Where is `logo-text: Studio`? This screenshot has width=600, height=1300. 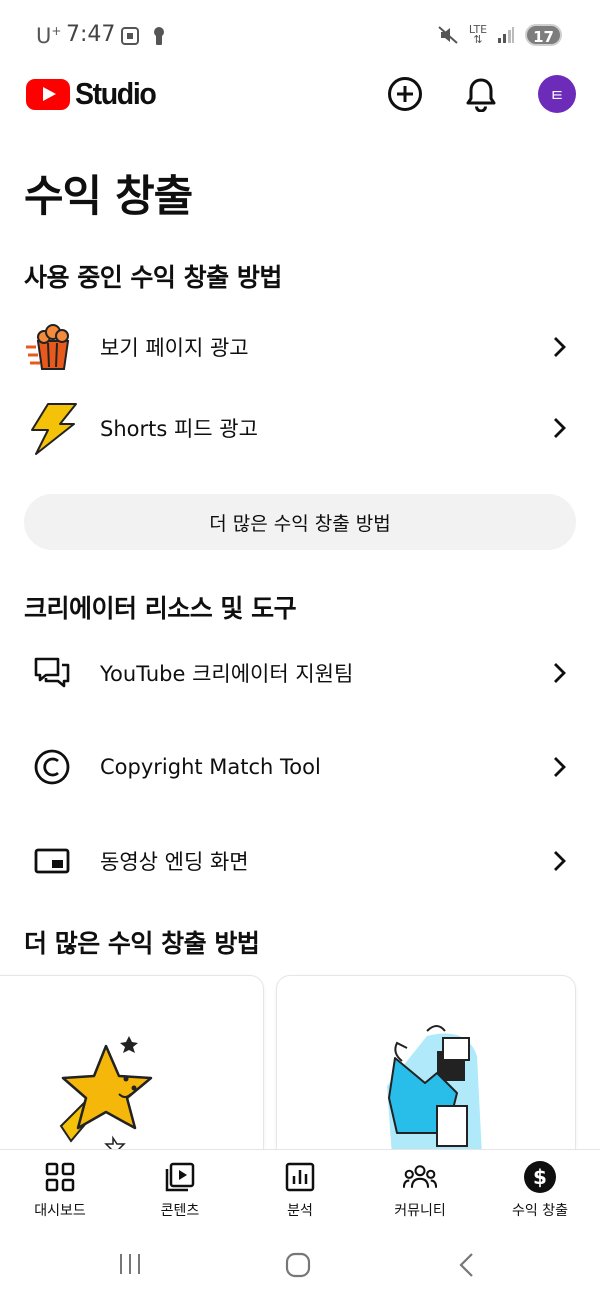 logo-text: Studio is located at coordinates (116, 93).